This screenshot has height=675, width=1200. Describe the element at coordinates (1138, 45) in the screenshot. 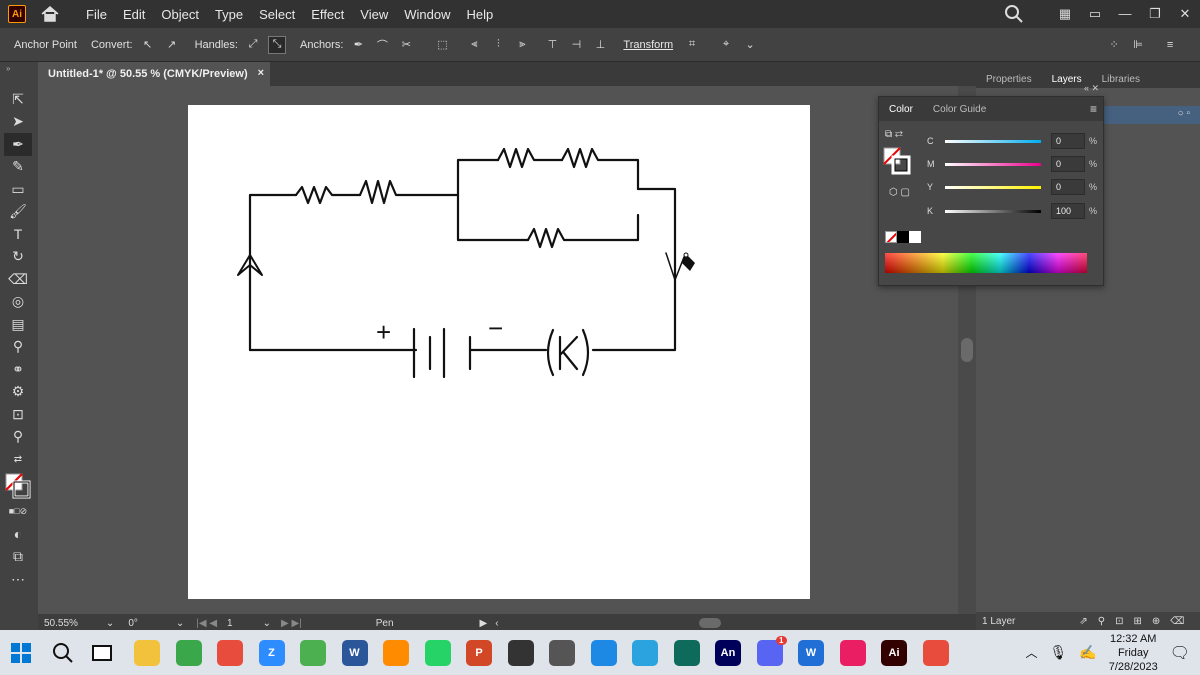

I see `panel-options-icon: ⊫` at that location.